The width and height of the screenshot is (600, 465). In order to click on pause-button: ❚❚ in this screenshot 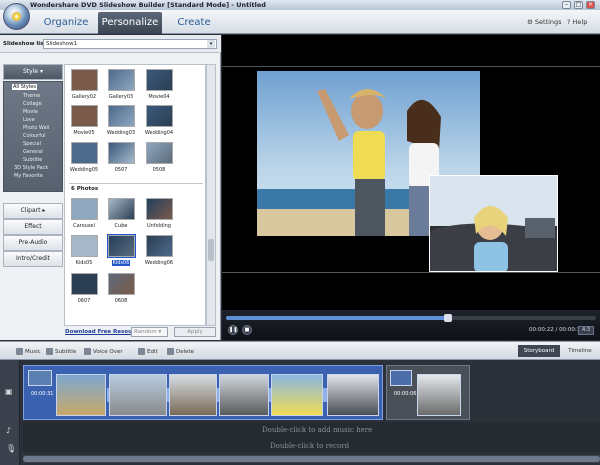, I will do `click(233, 330)`.